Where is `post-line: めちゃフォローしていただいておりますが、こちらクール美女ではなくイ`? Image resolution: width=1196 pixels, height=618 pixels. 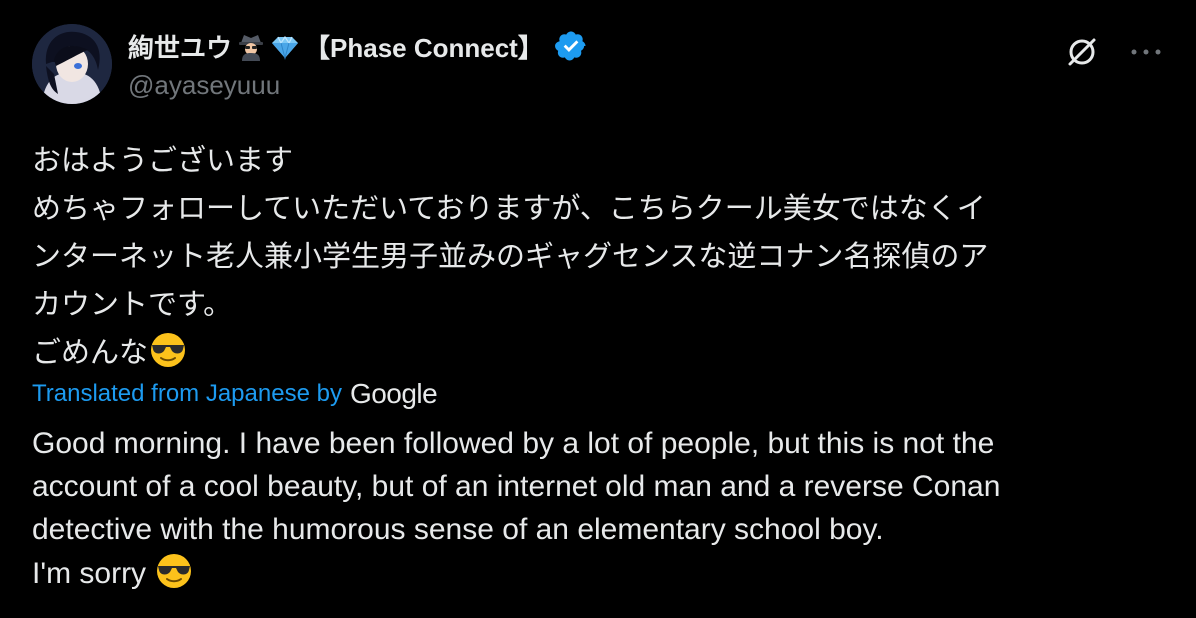 post-line: めちゃフォローしていただいておりますが、こちらクール美女ではなくイ is located at coordinates (509, 208).